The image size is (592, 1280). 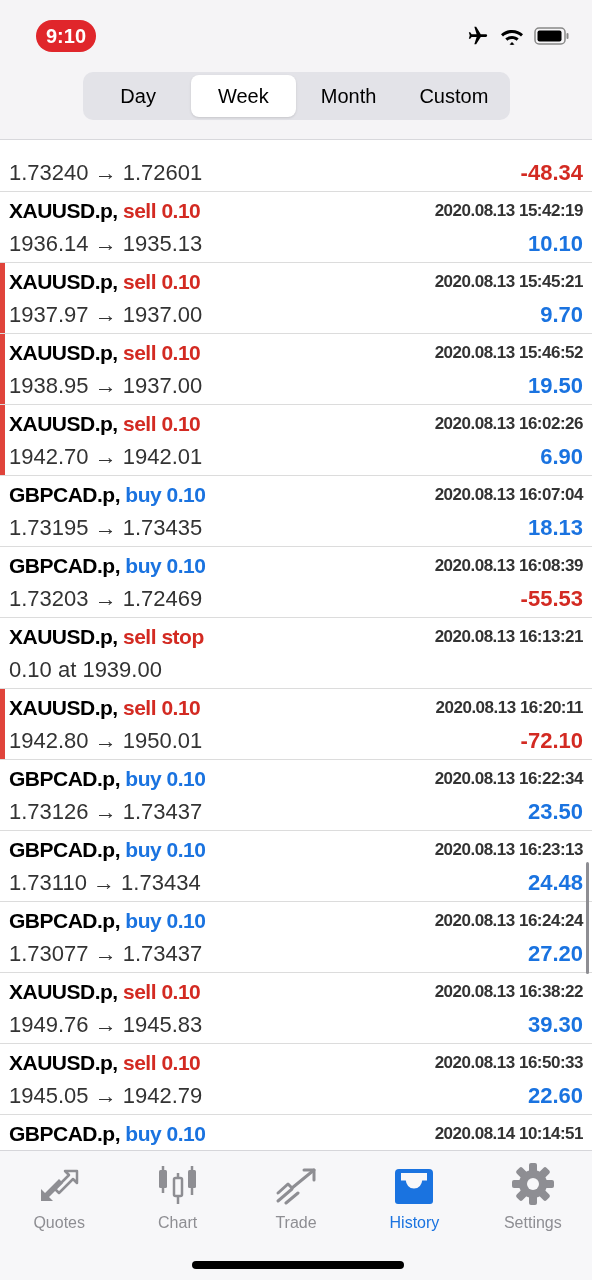 I want to click on deal-prices: 1.73195 → 1.73435, so click(x=106, y=527).